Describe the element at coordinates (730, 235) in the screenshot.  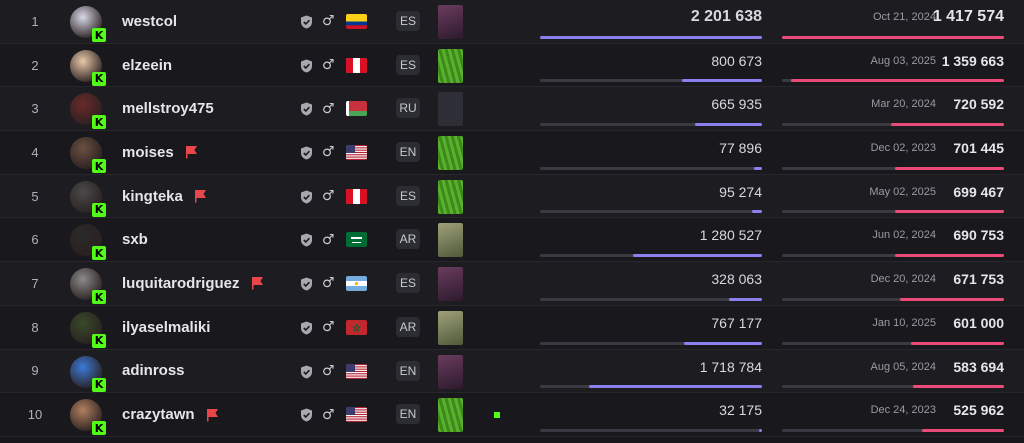
I see `followers-value: 1 280 527` at that location.